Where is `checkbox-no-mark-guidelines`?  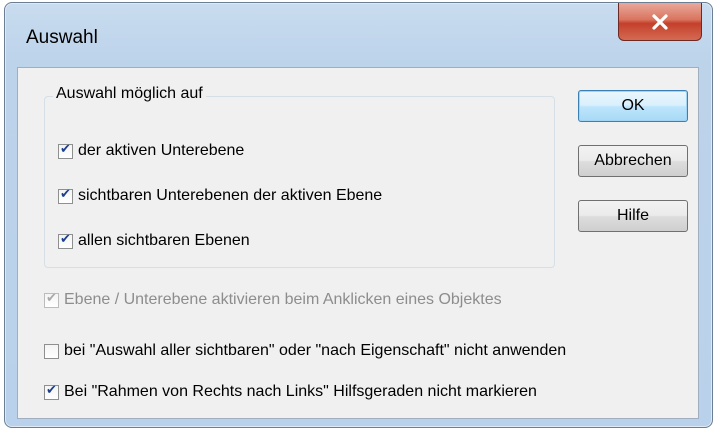
checkbox-no-mark-guidelines is located at coordinates (51, 391).